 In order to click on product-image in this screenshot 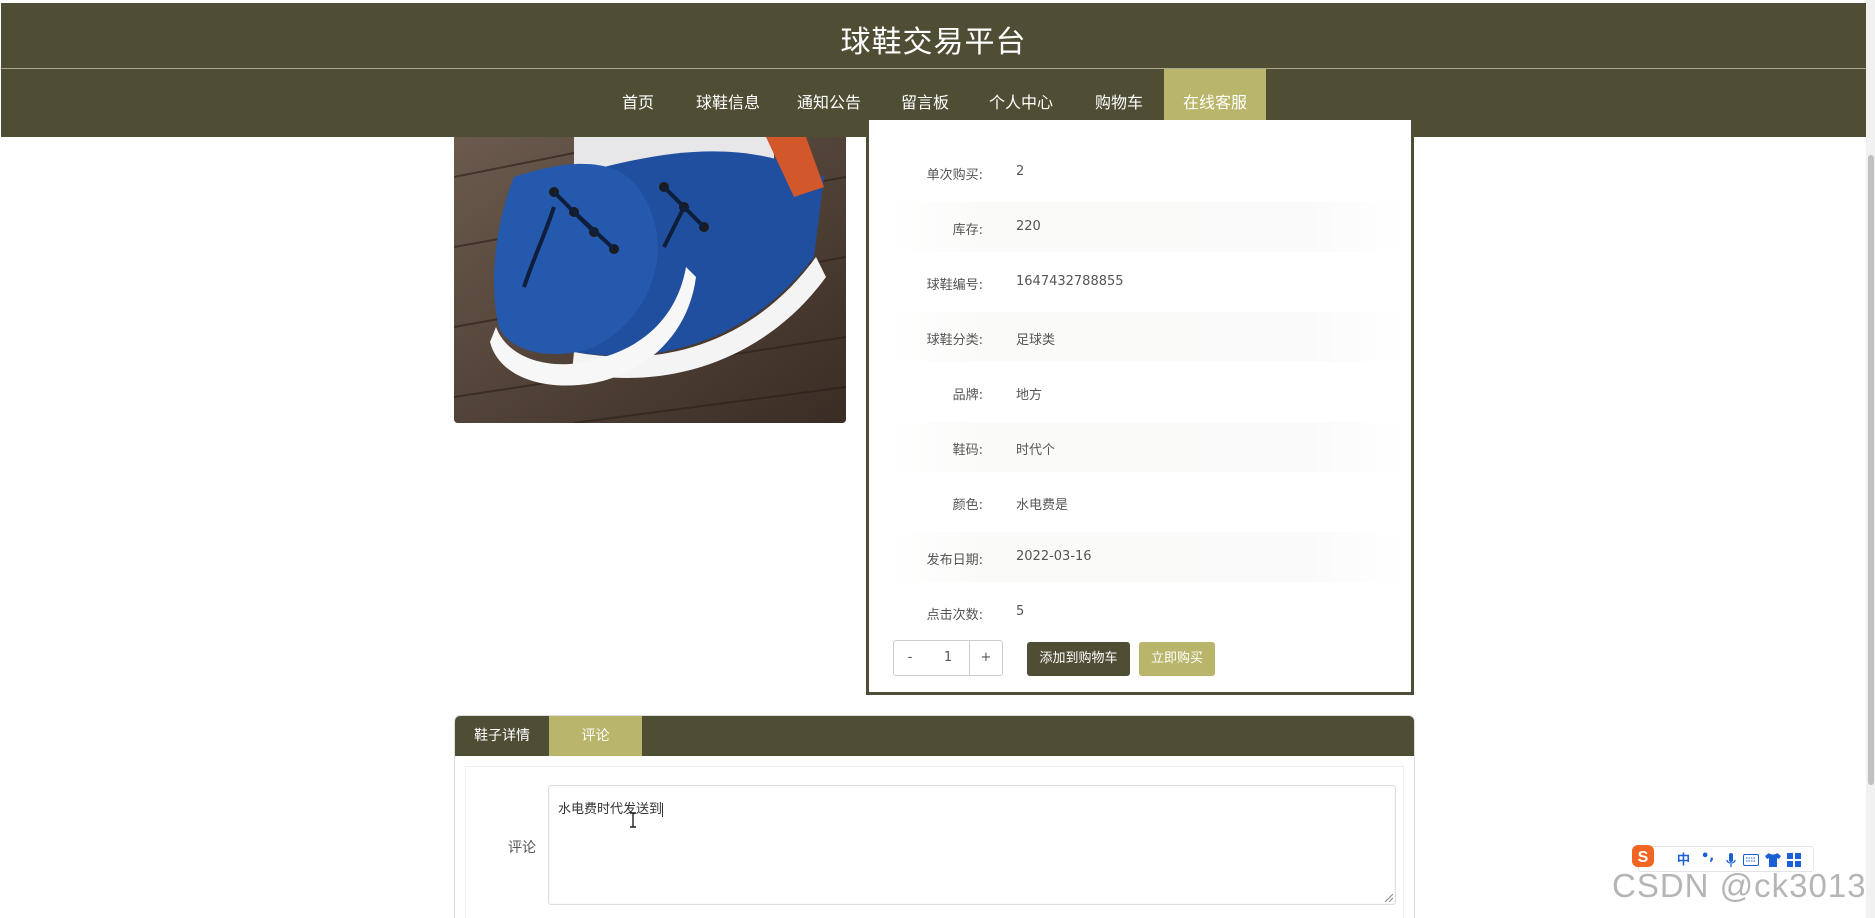, I will do `click(650, 280)`.